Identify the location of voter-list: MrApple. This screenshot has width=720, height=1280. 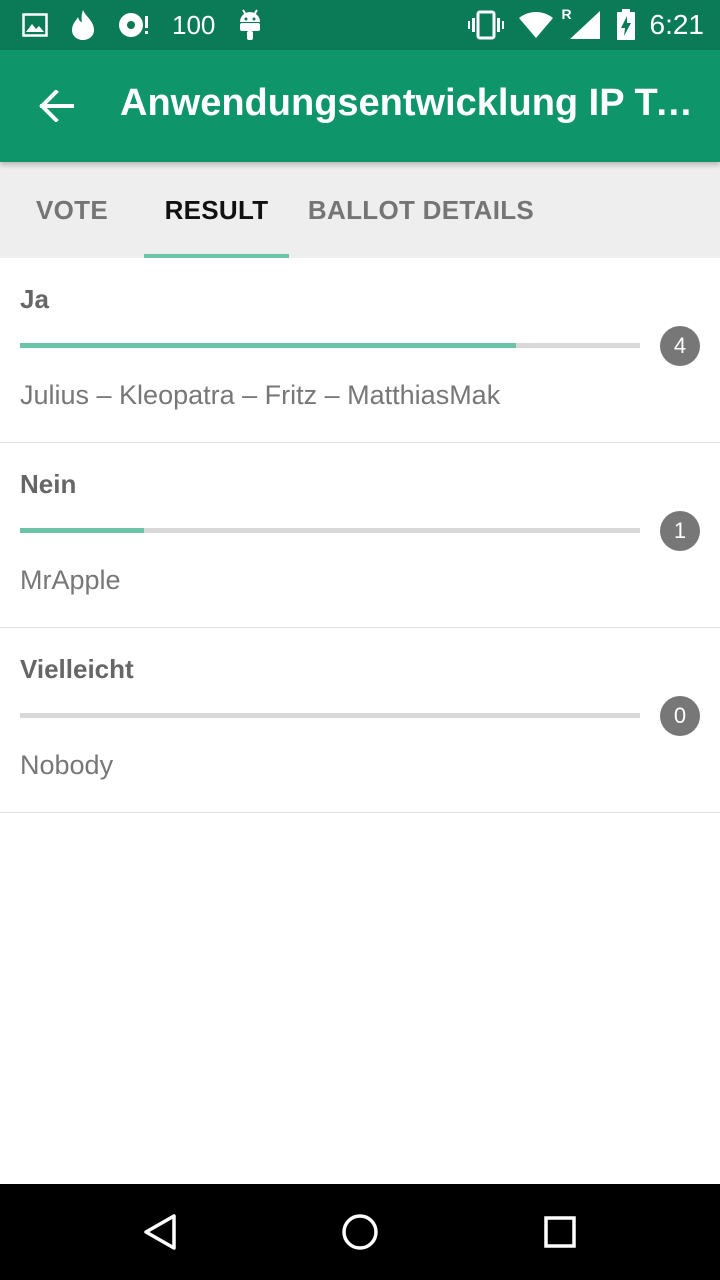
(70, 580).